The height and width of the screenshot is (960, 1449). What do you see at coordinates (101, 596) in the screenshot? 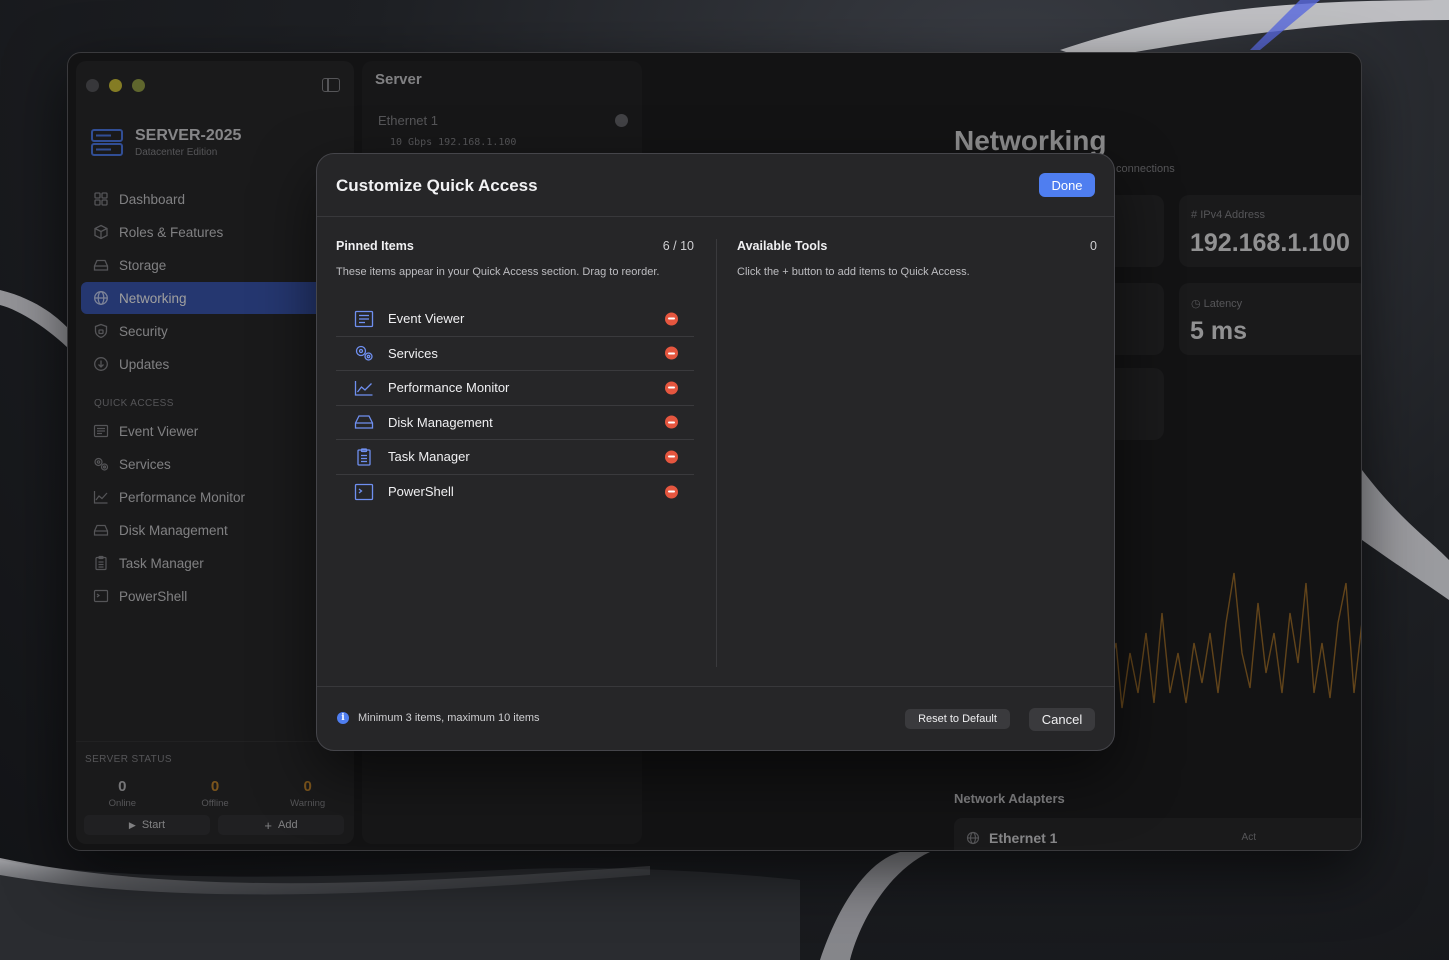
I see `terminal-icon` at bounding box center [101, 596].